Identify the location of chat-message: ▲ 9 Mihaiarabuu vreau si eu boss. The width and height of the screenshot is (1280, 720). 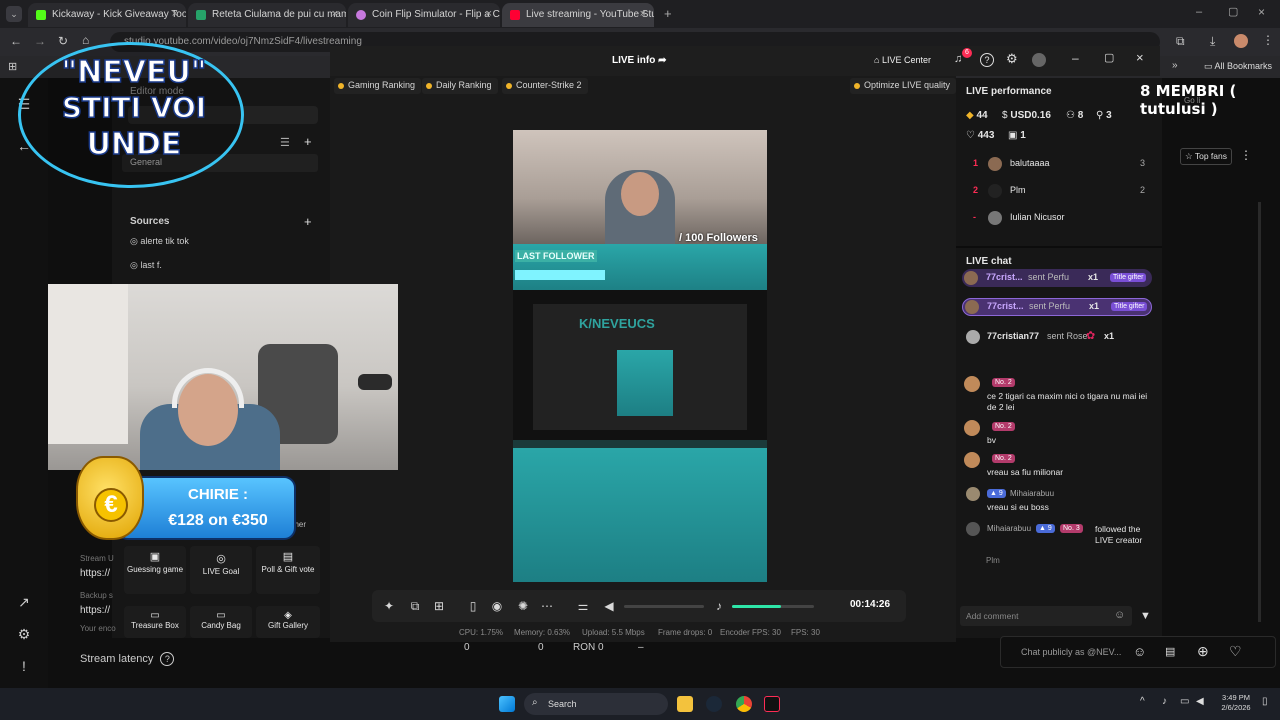
(1059, 499).